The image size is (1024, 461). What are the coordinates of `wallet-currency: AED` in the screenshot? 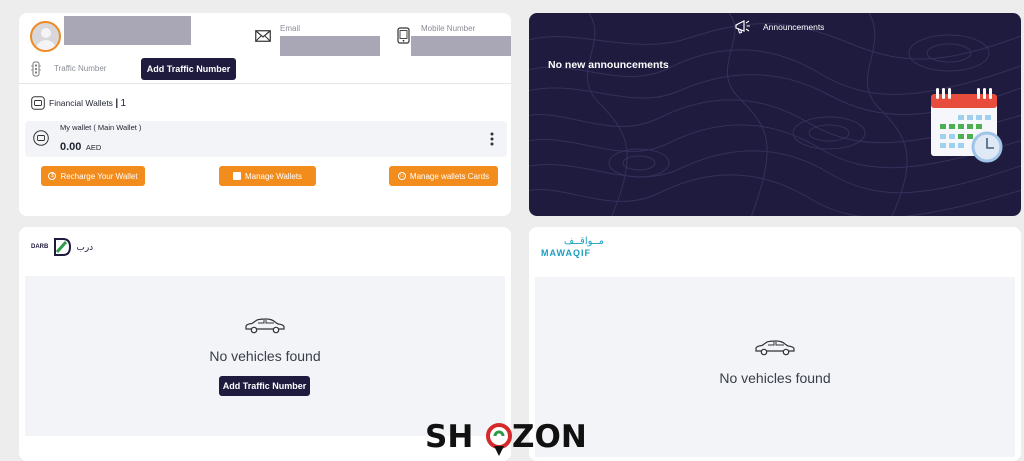 It's located at (93, 147).